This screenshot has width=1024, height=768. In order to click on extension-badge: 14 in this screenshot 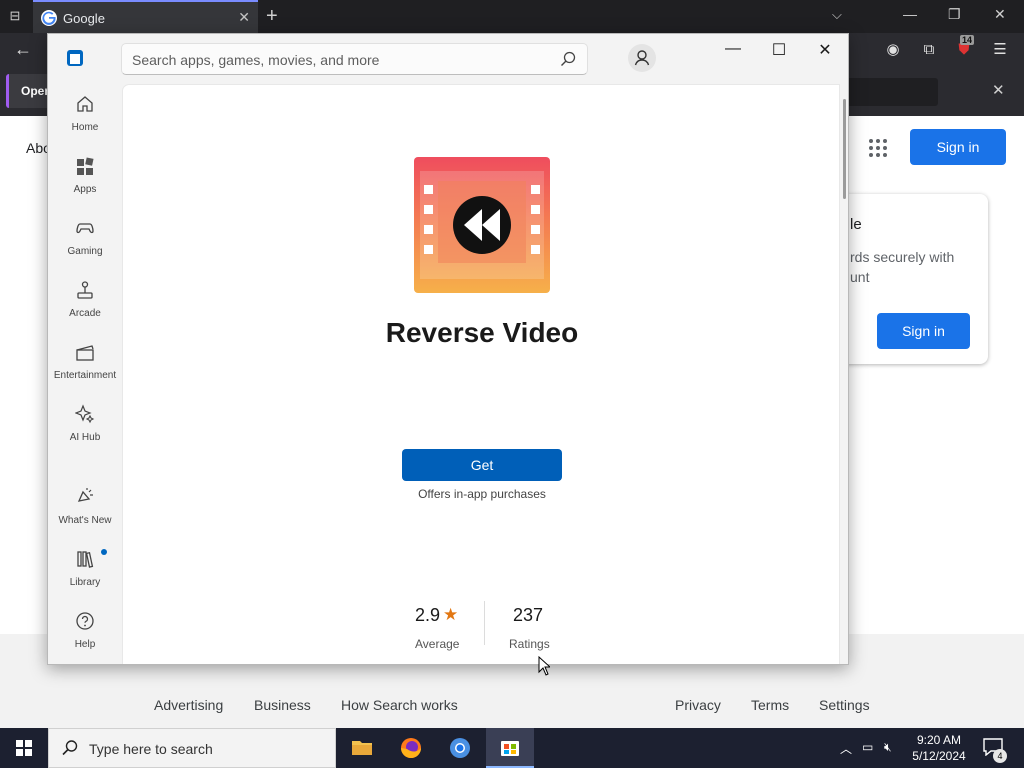, I will do `click(967, 40)`.